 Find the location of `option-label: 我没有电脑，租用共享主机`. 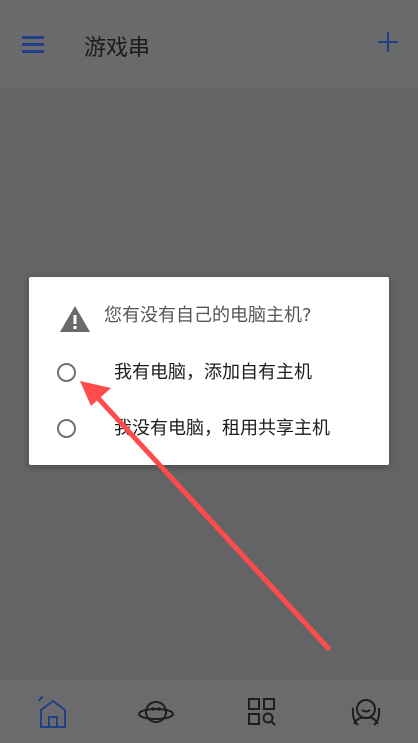

option-label: 我没有电脑，租用共享主机 is located at coordinates (222, 428).